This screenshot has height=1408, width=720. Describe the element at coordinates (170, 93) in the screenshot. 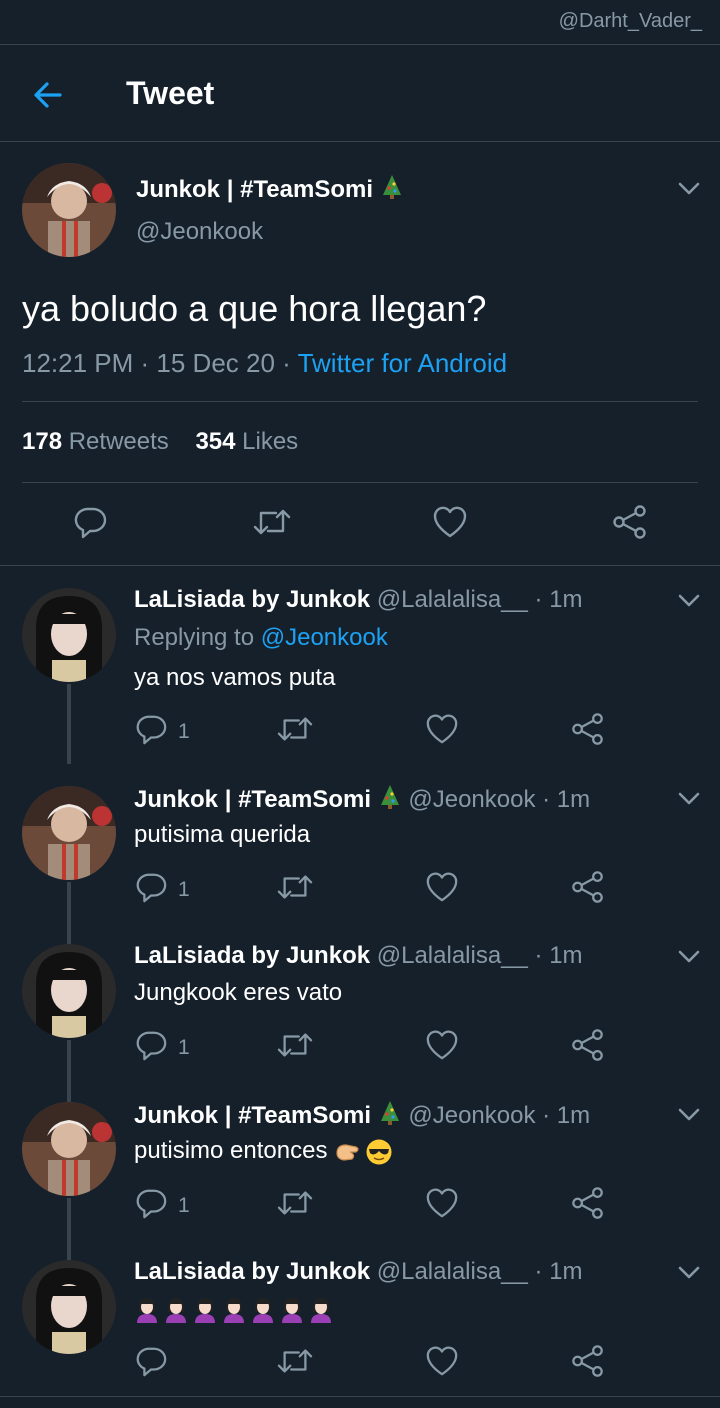

I see `page-title: Tweet` at that location.